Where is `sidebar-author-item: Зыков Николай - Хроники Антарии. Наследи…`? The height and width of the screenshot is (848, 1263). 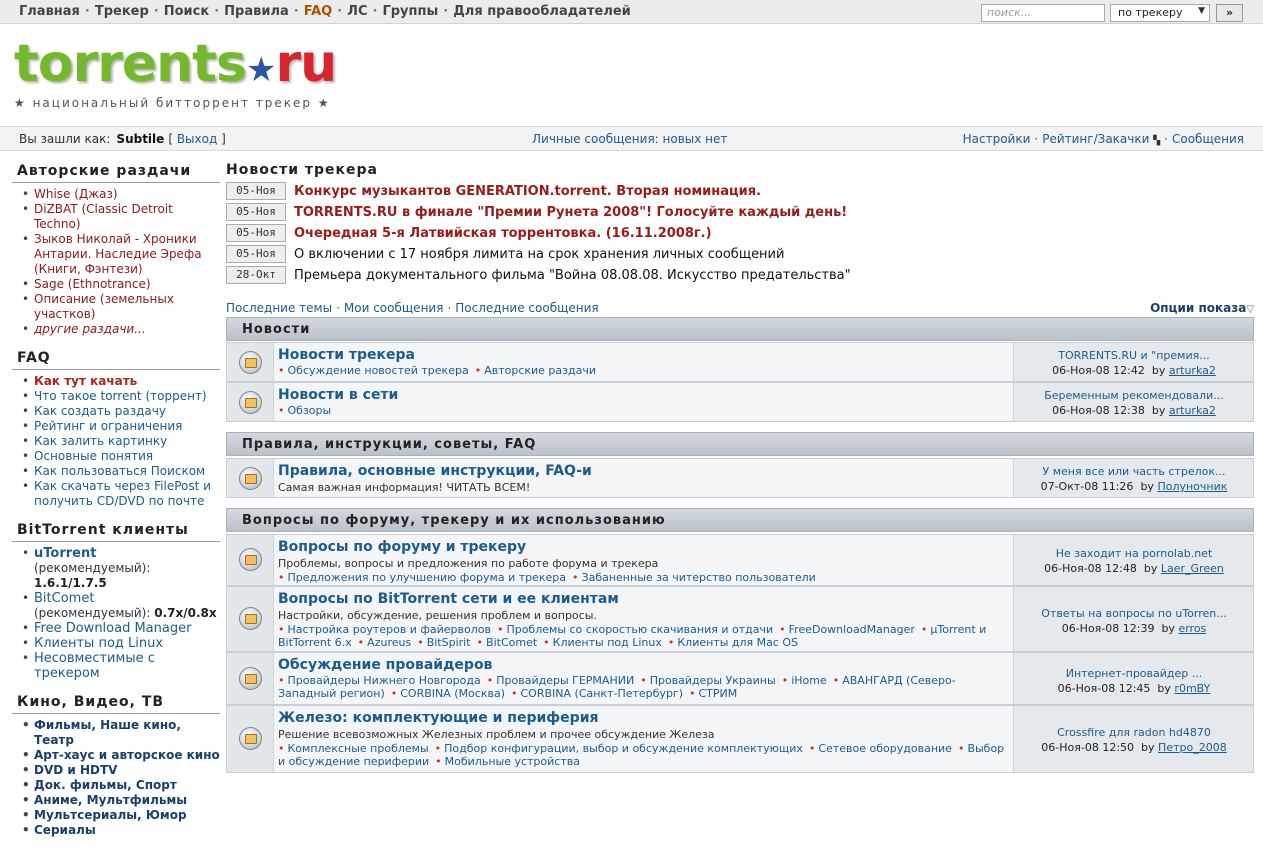
sidebar-author-item: Зыков Николай - Хроники Антарии. Наследи… is located at coordinates (118, 254).